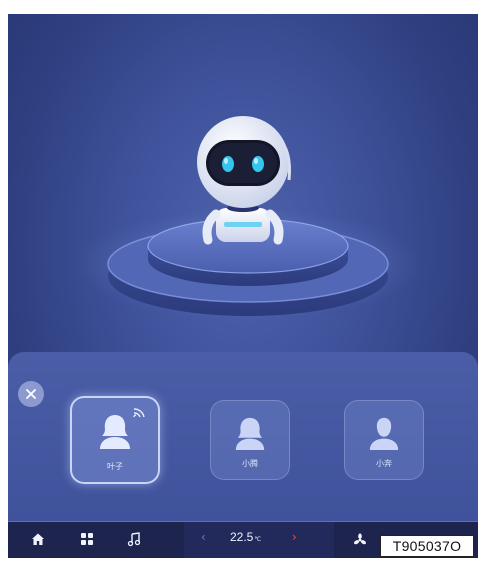  Describe the element at coordinates (384, 463) in the screenshot. I see `profile-name: 小奔` at that location.